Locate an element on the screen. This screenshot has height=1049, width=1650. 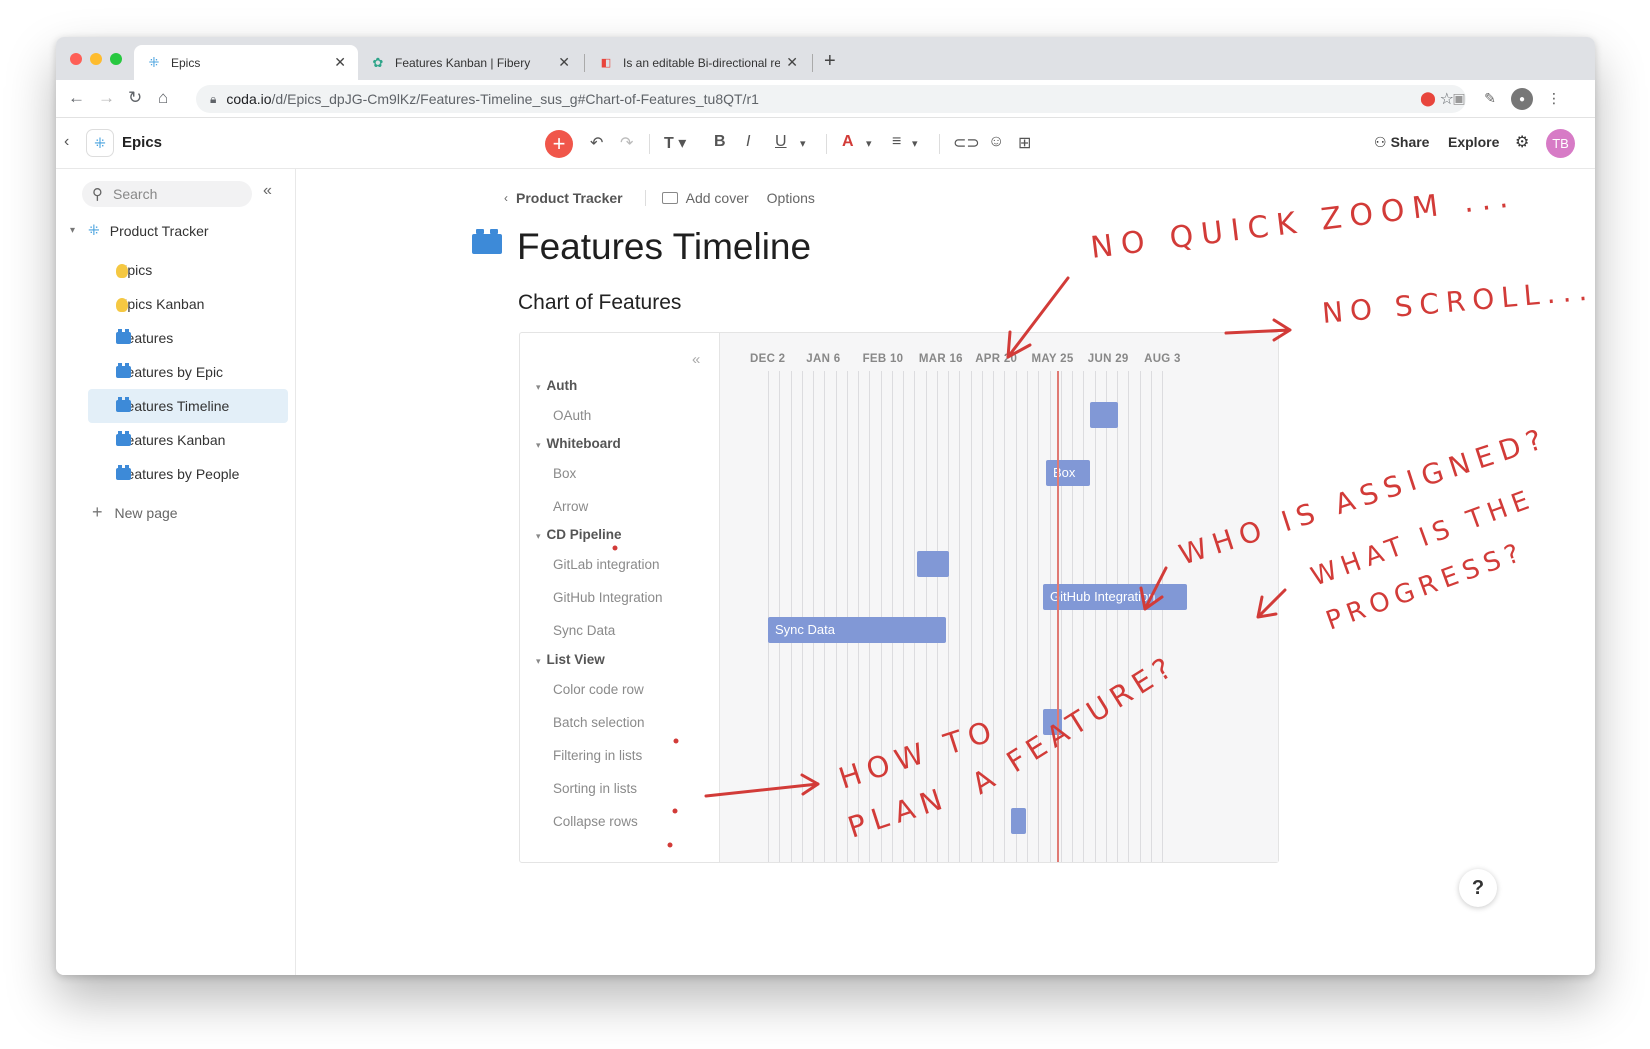
collapse-sidebar-icon: « is located at coordinates (267, 191).